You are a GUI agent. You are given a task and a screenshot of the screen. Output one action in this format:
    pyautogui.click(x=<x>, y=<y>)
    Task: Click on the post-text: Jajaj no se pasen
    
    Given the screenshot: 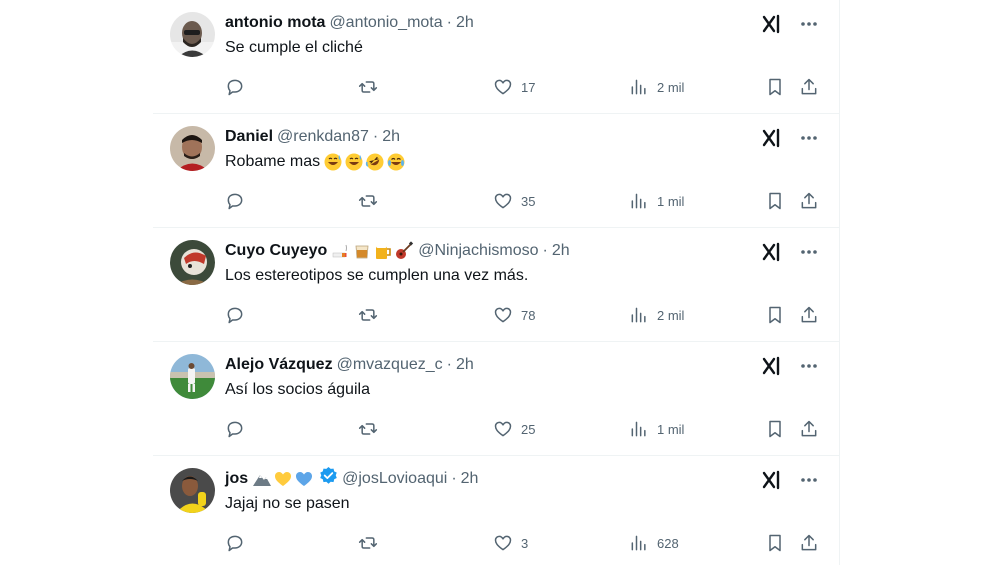 What is the action you would take?
    pyautogui.click(x=287, y=504)
    